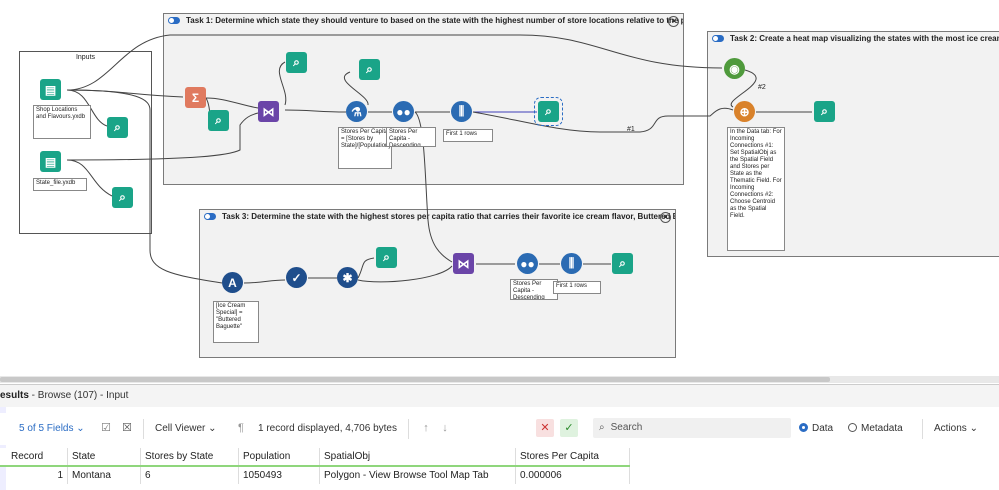  Describe the element at coordinates (545, 428) in the screenshot. I see `reject-icon: ✕` at that location.